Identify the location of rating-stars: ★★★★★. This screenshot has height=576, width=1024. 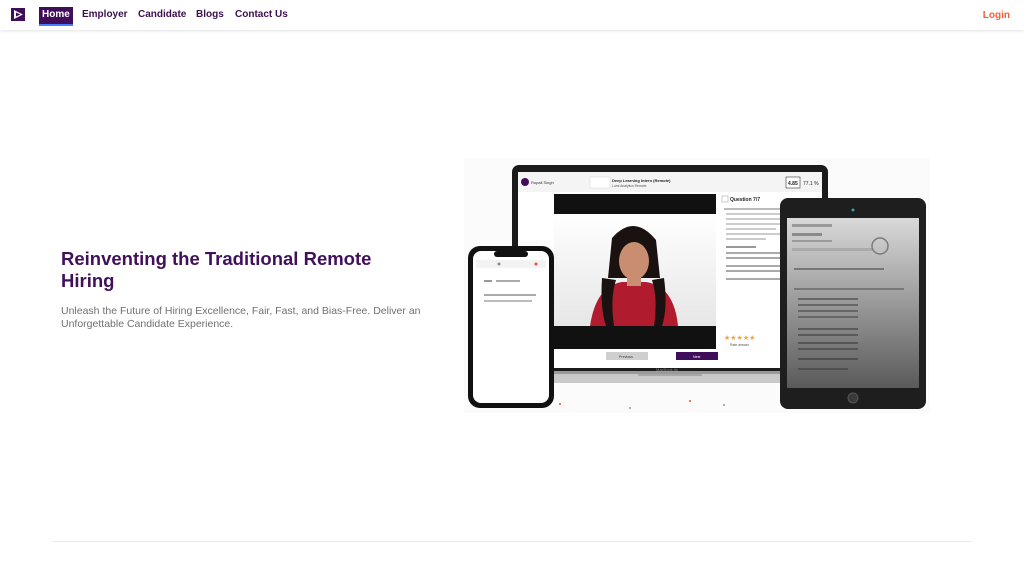
(739, 338).